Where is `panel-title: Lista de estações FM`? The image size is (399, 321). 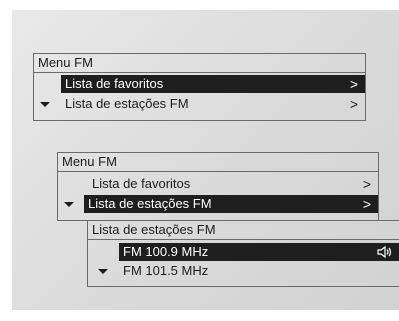 panel-title: Lista de estações FM is located at coordinates (154, 229).